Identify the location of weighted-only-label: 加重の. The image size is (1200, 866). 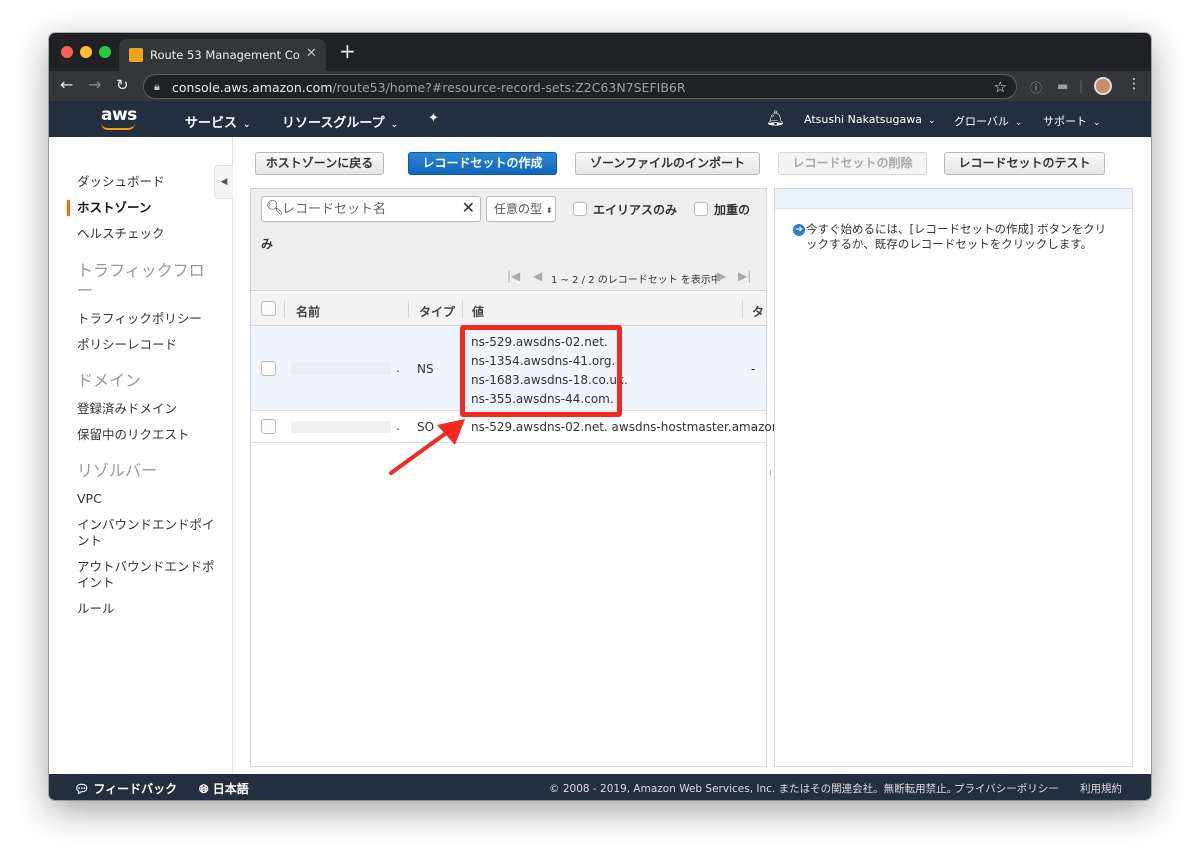
(732, 210).